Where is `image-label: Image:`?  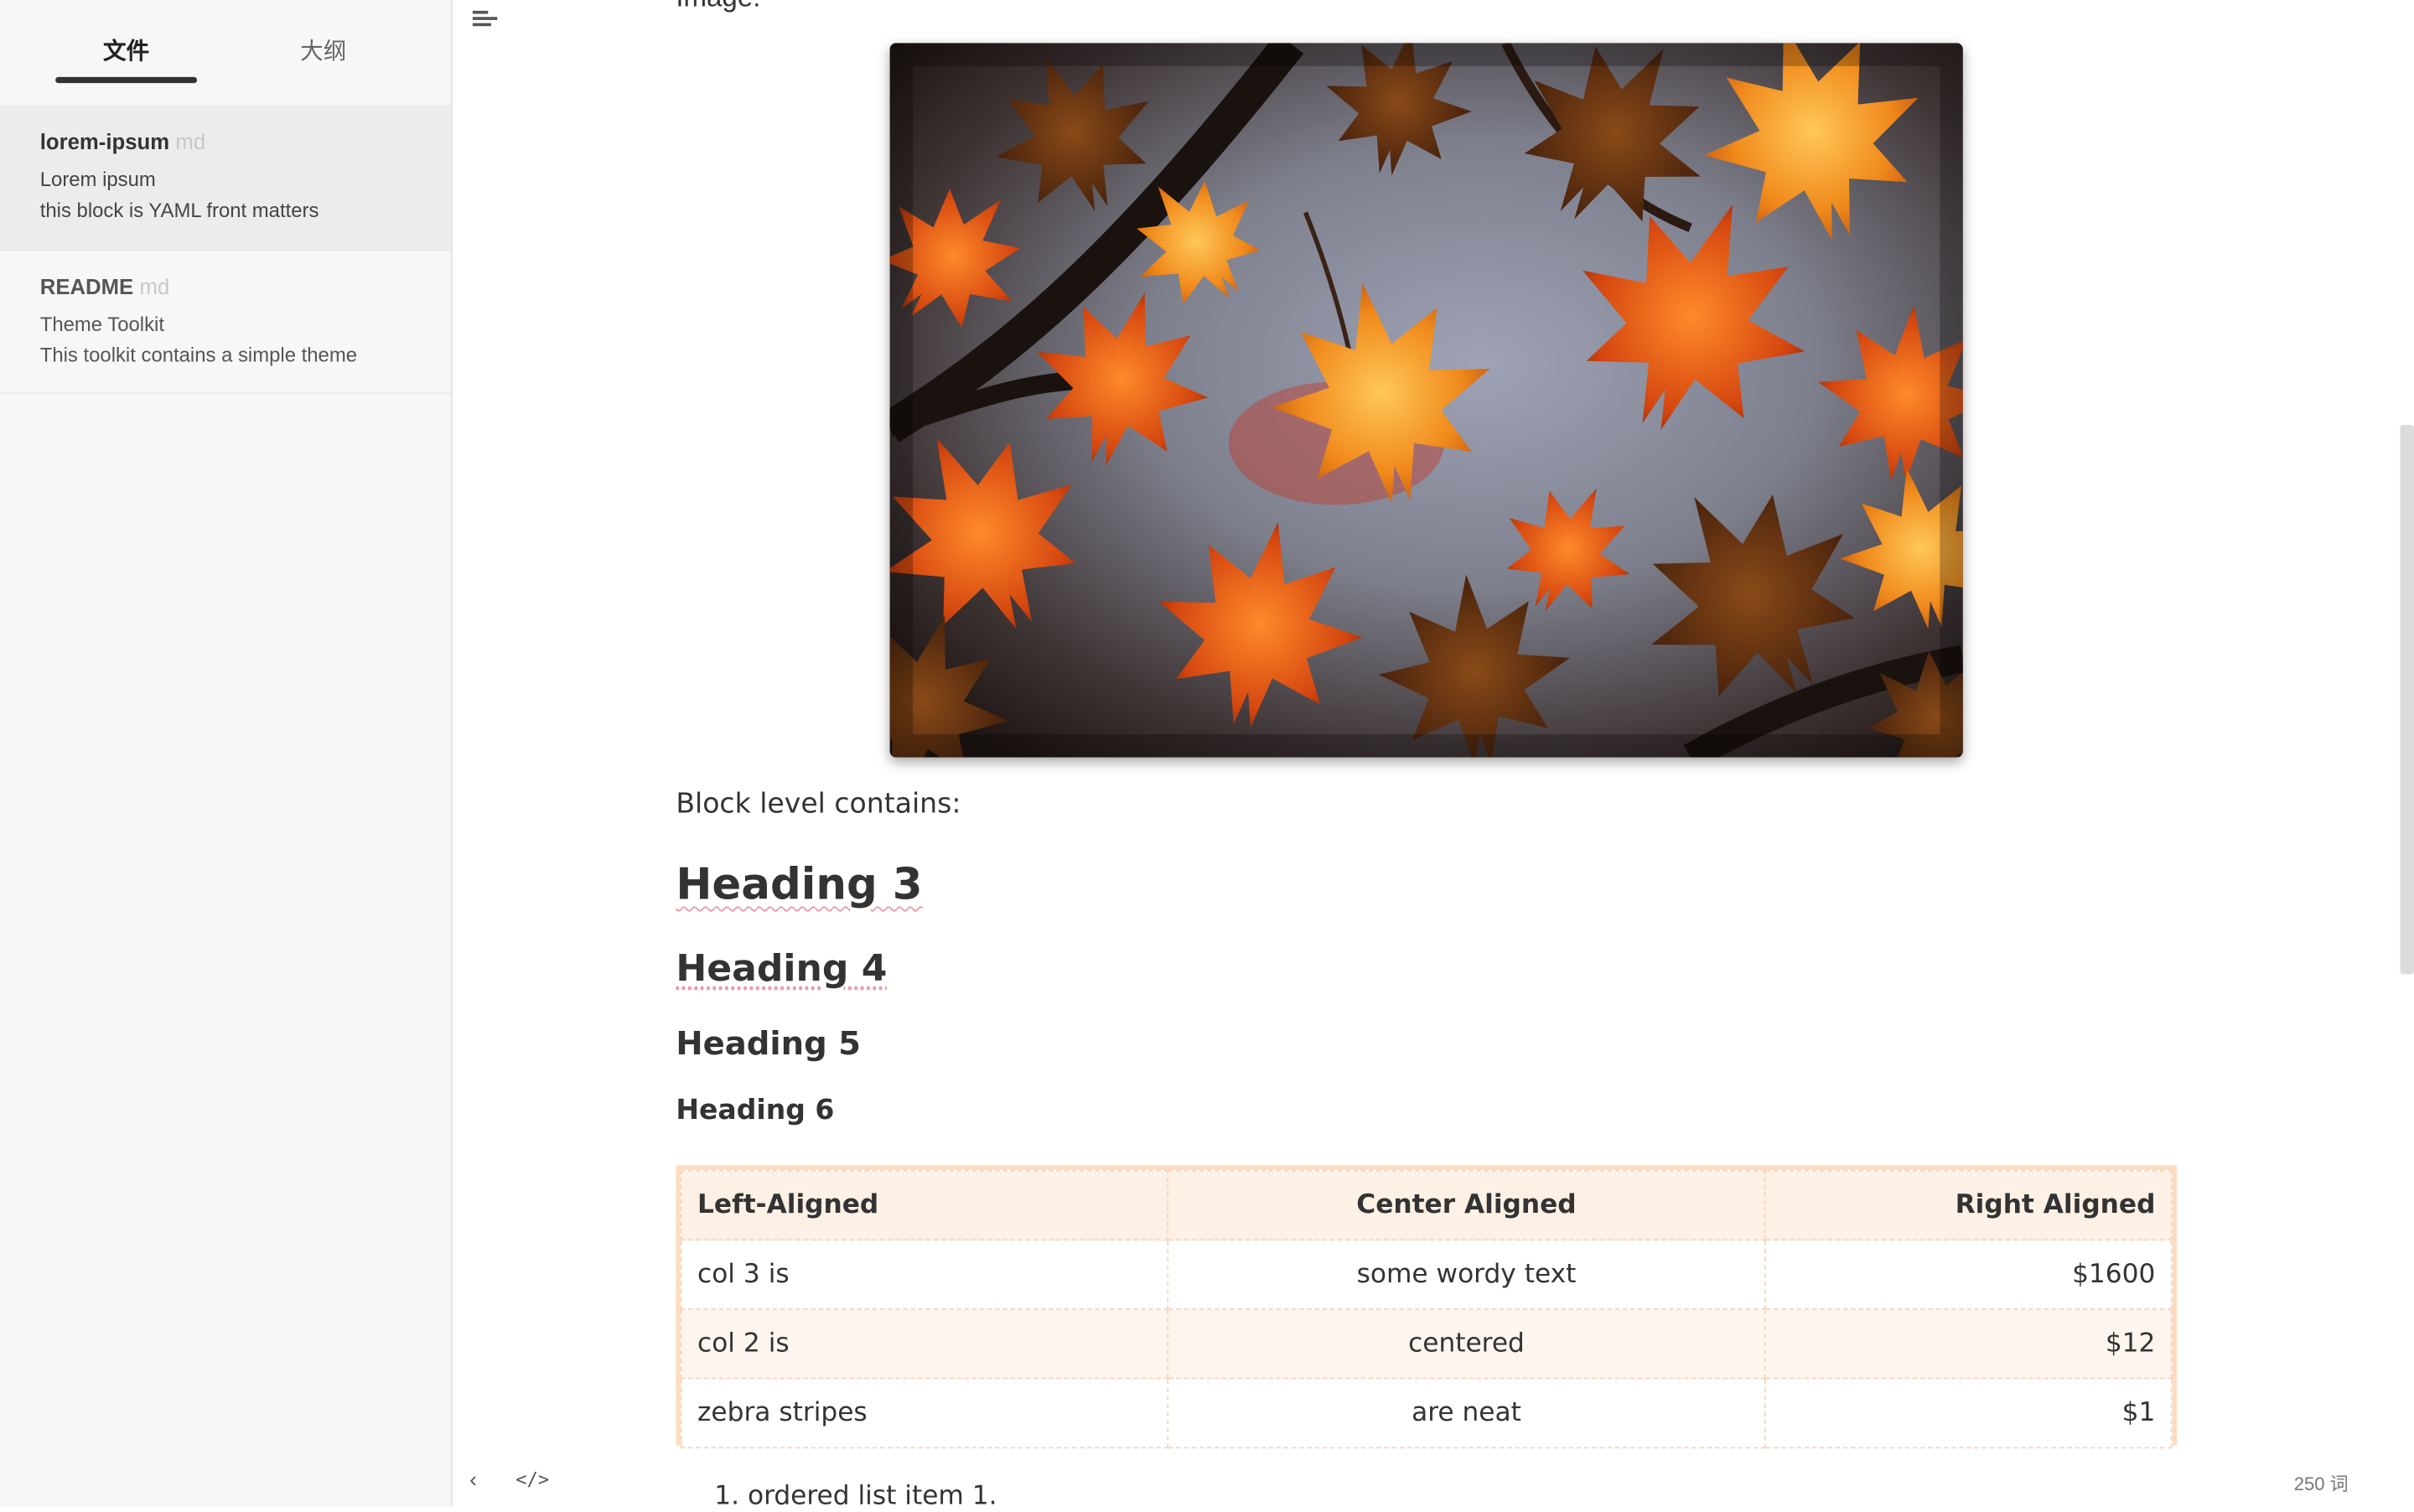
image-label: Image: is located at coordinates (718, 7).